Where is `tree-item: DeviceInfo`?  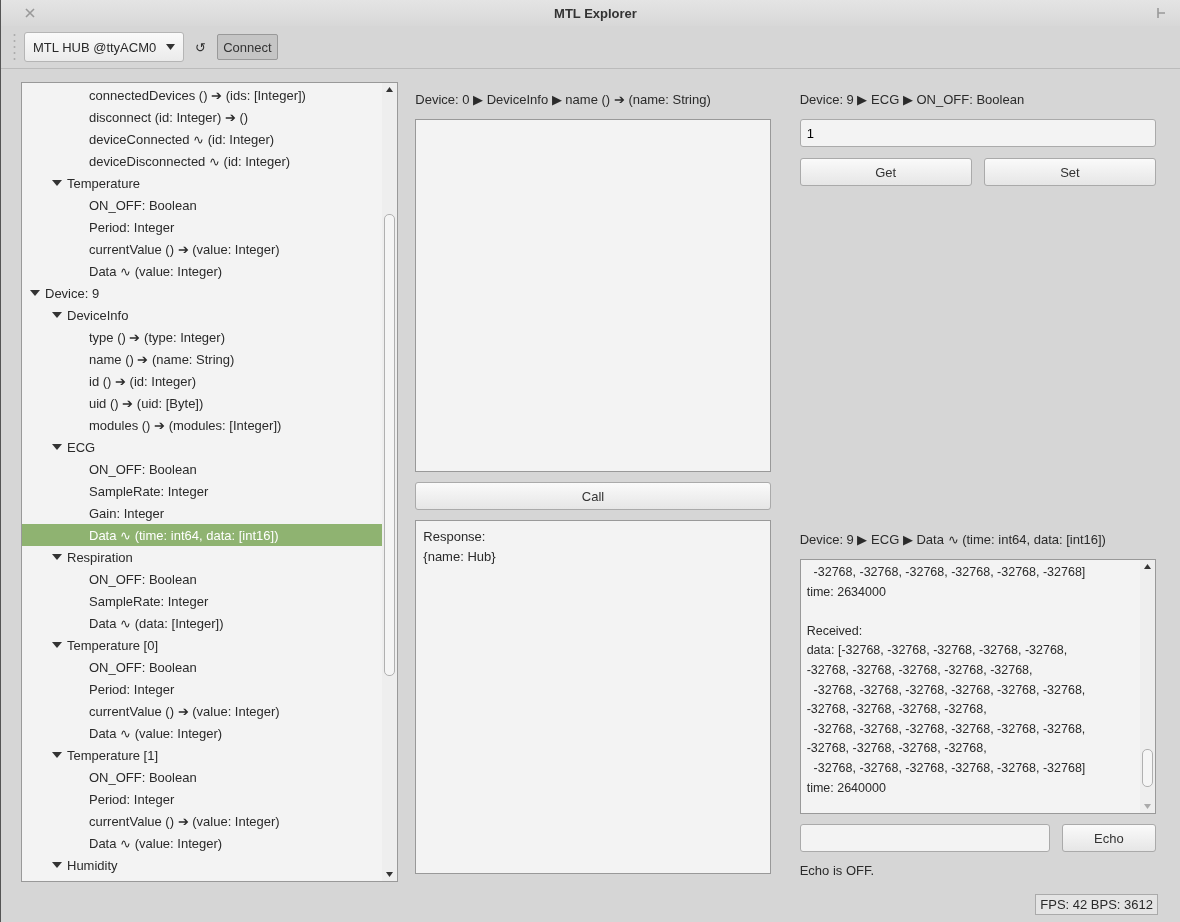
tree-item: DeviceInfo is located at coordinates (202, 315).